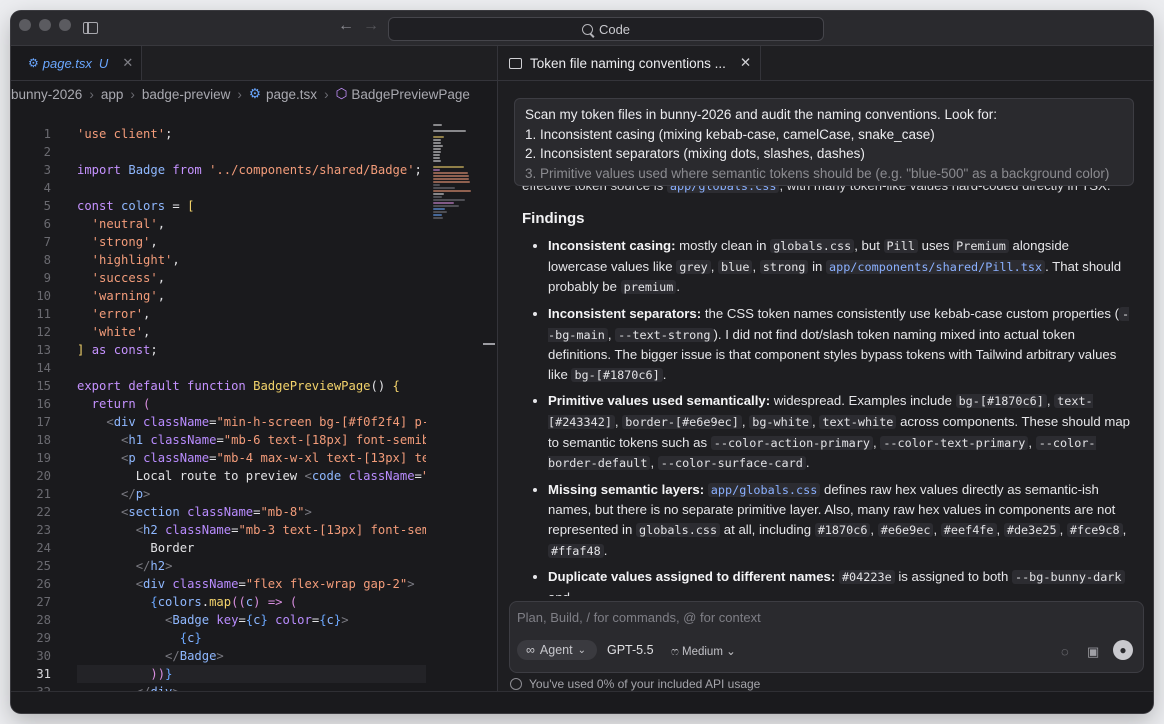 This screenshot has width=1164, height=724. What do you see at coordinates (254, 404) in the screenshot?
I see `code-line: 16 return (` at bounding box center [254, 404].